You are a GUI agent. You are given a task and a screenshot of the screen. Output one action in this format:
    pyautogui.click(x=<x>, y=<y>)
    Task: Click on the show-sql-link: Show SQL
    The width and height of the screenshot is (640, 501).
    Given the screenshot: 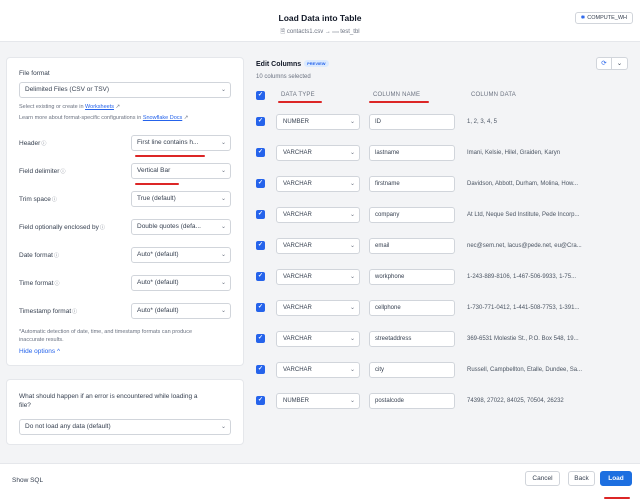 What is the action you would take?
    pyautogui.click(x=27, y=480)
    